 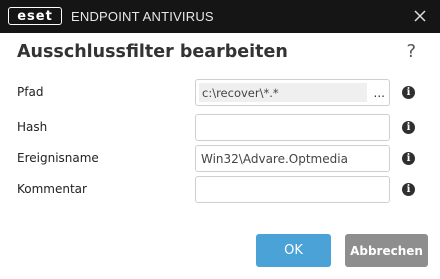 What do you see at coordinates (408, 127) in the screenshot?
I see `hash-info-icon: i` at bounding box center [408, 127].